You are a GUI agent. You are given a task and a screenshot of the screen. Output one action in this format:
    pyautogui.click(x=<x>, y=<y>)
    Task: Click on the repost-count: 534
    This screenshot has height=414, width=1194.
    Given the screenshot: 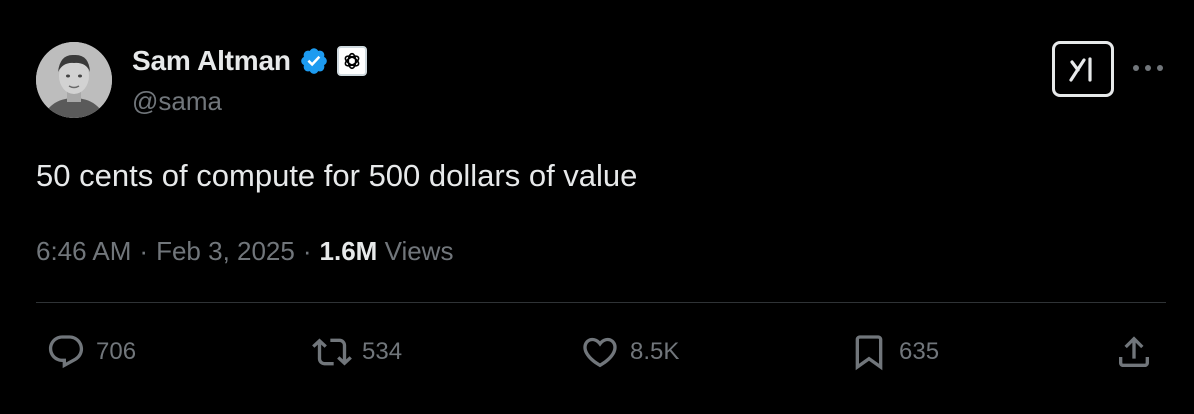 What is the action you would take?
    pyautogui.click(x=382, y=351)
    